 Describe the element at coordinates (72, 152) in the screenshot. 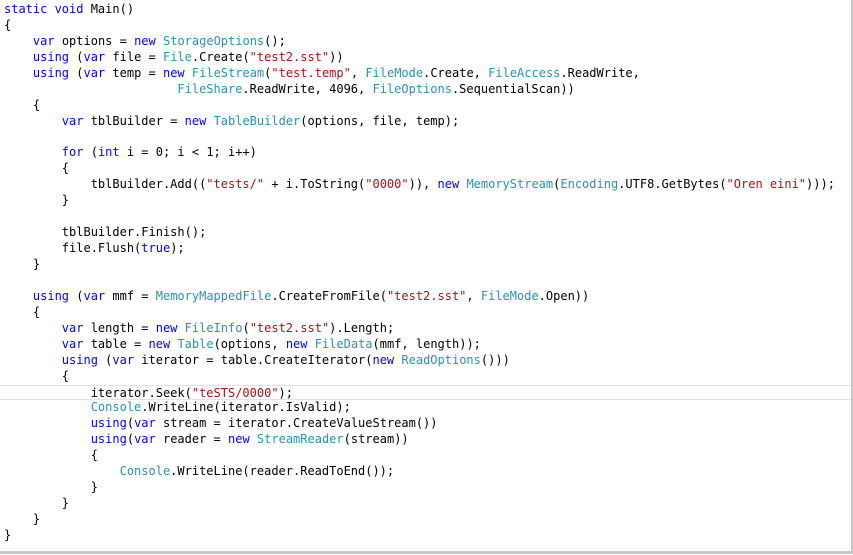

I see `code-keyword: for` at that location.